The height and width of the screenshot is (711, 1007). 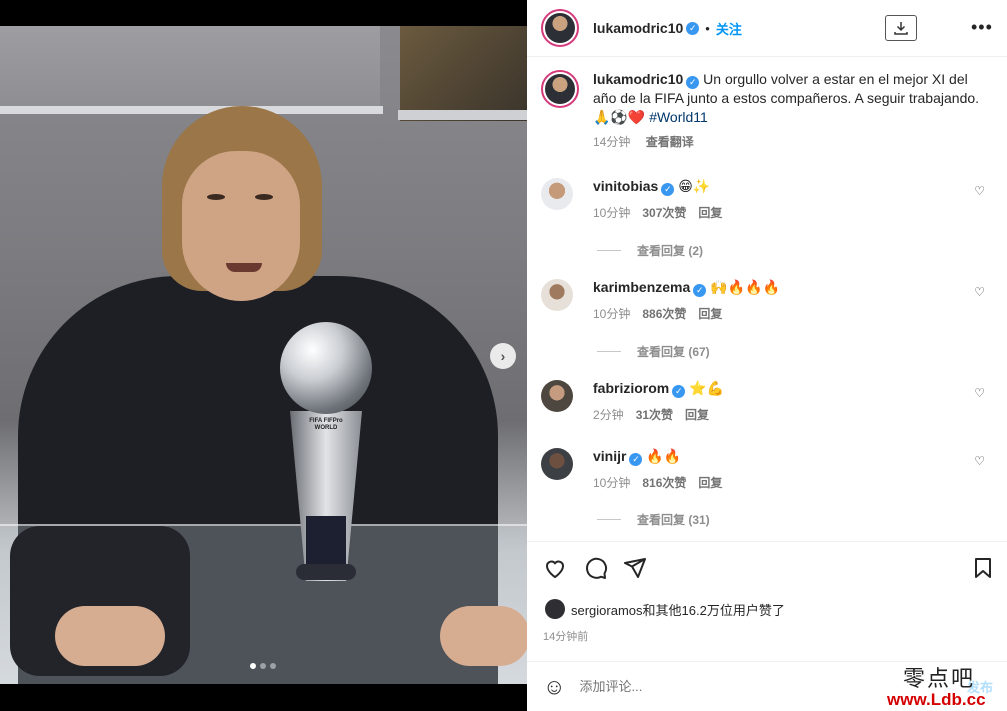 What do you see at coordinates (554, 687) in the screenshot?
I see `emoji-icon: ☺` at bounding box center [554, 687].